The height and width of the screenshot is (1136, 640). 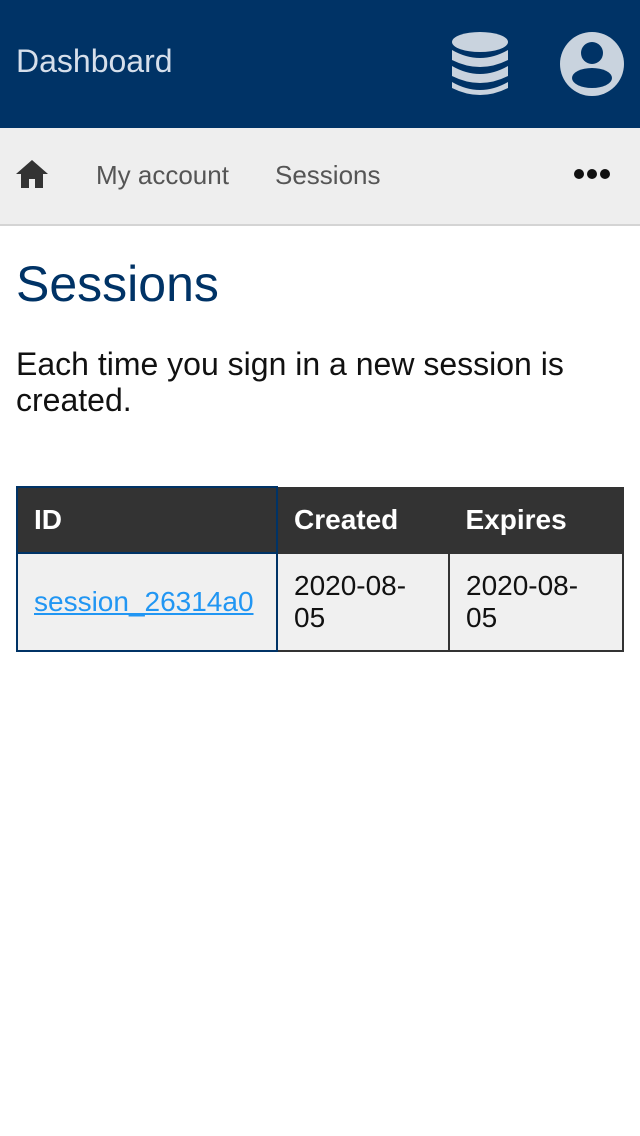 I want to click on table-header-row: ID Created Expires, so click(x=320, y=520).